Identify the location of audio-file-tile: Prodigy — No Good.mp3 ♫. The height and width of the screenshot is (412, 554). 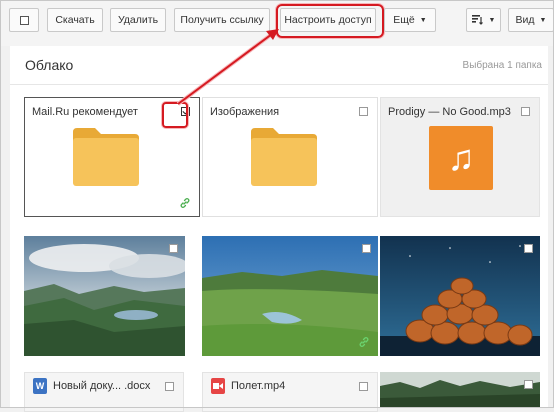
(460, 157).